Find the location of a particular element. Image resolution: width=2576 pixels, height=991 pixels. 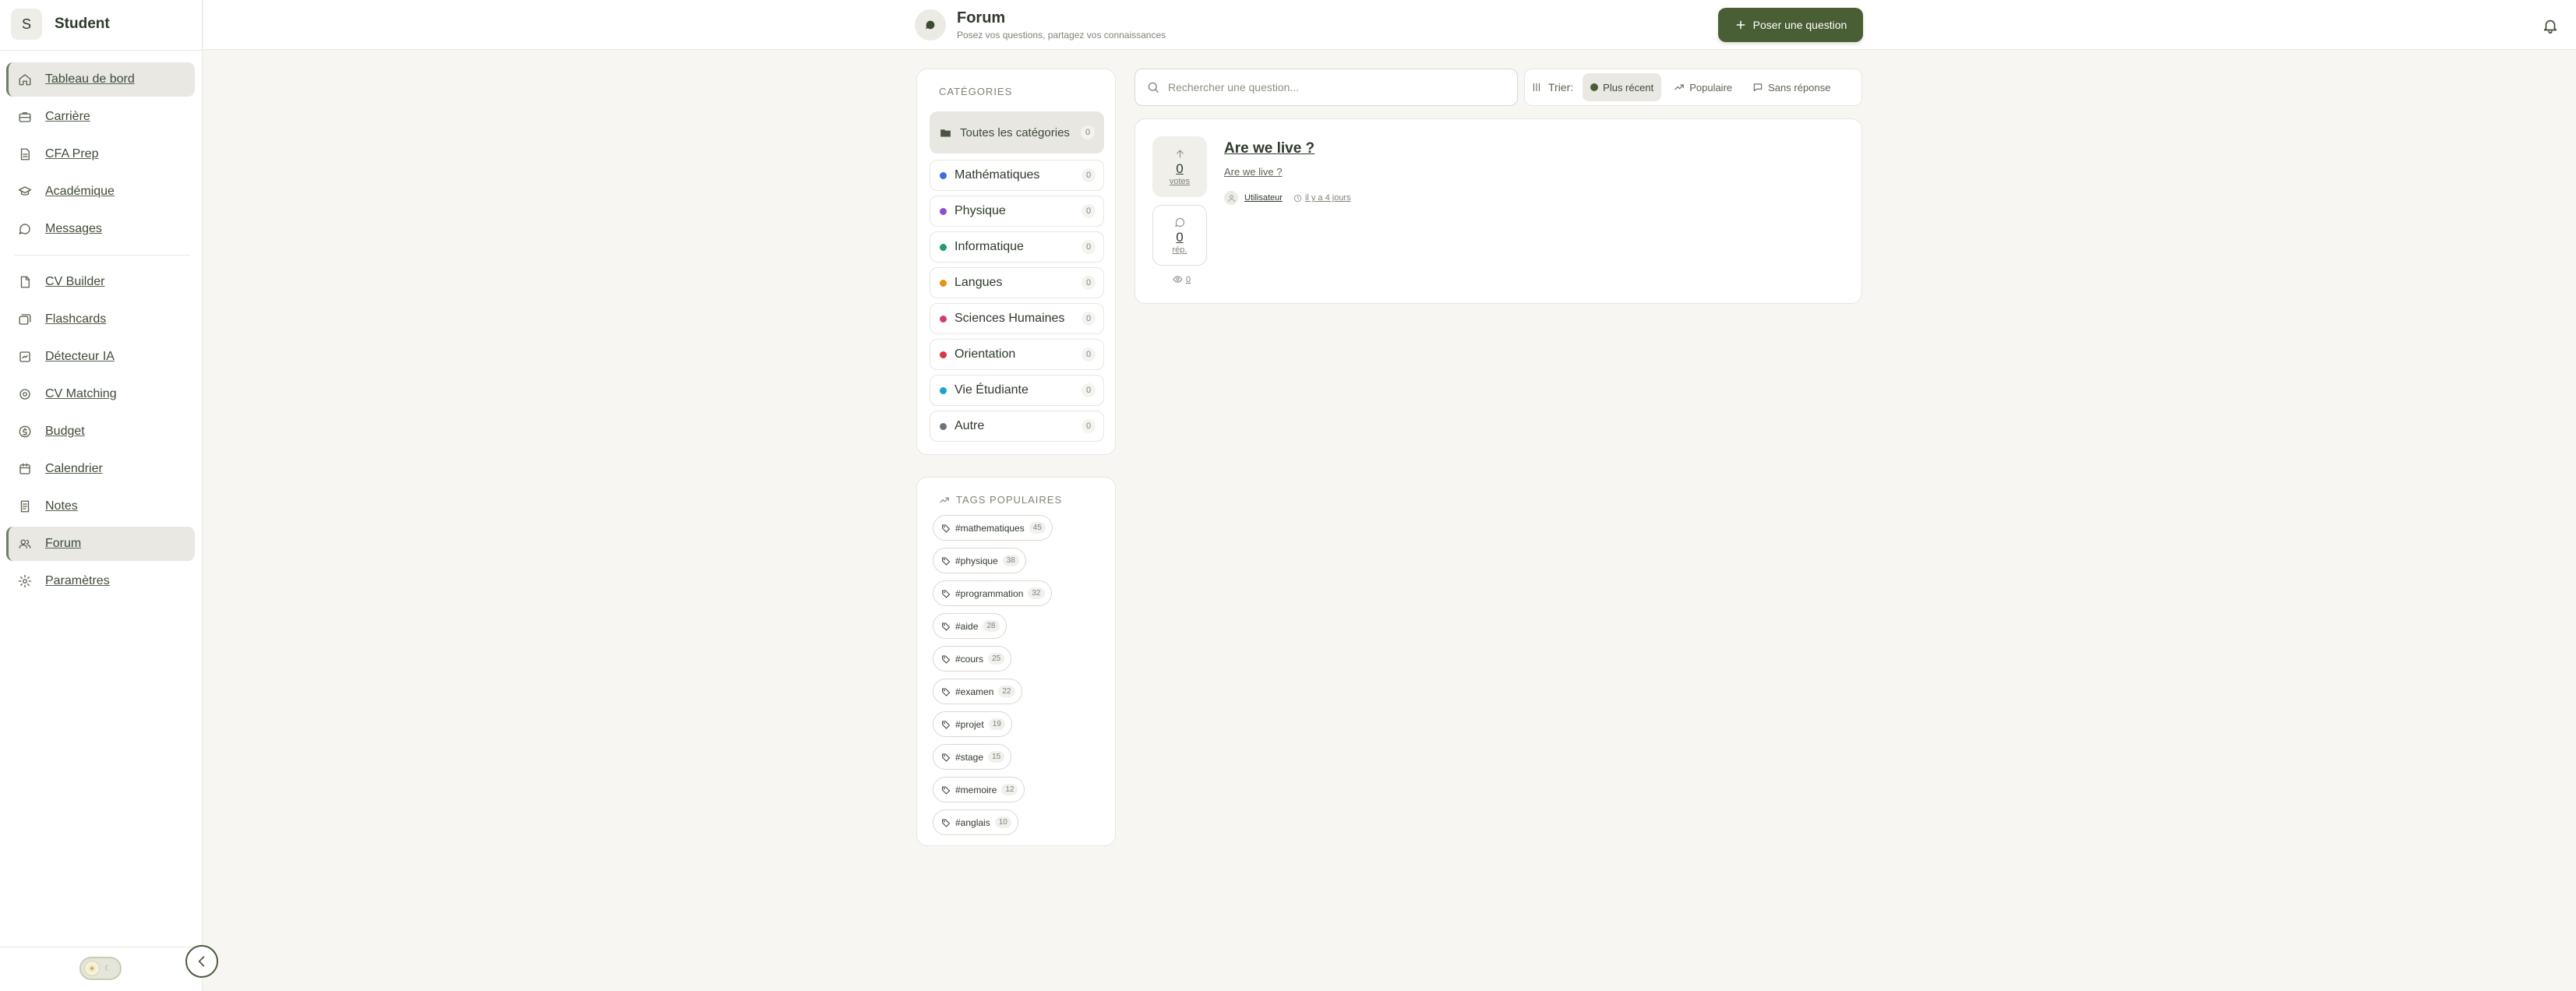

tag-count: 32 is located at coordinates (1036, 593).